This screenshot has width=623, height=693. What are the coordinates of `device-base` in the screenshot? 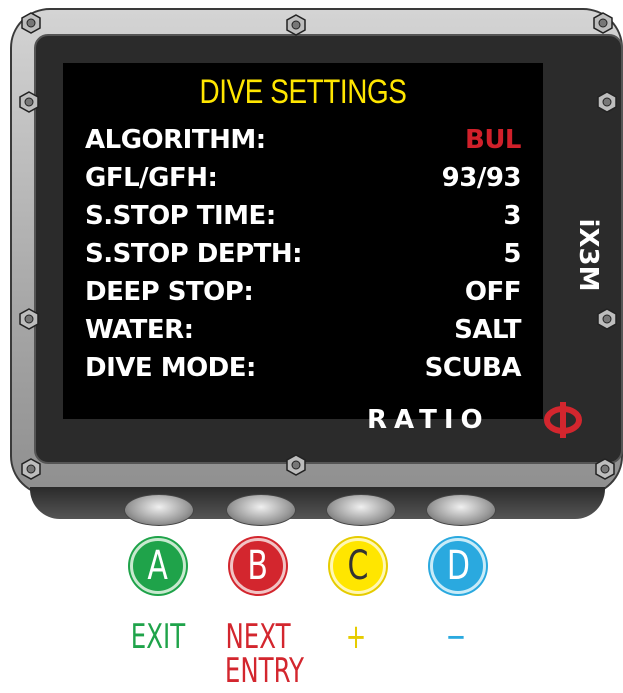 It's located at (317, 503).